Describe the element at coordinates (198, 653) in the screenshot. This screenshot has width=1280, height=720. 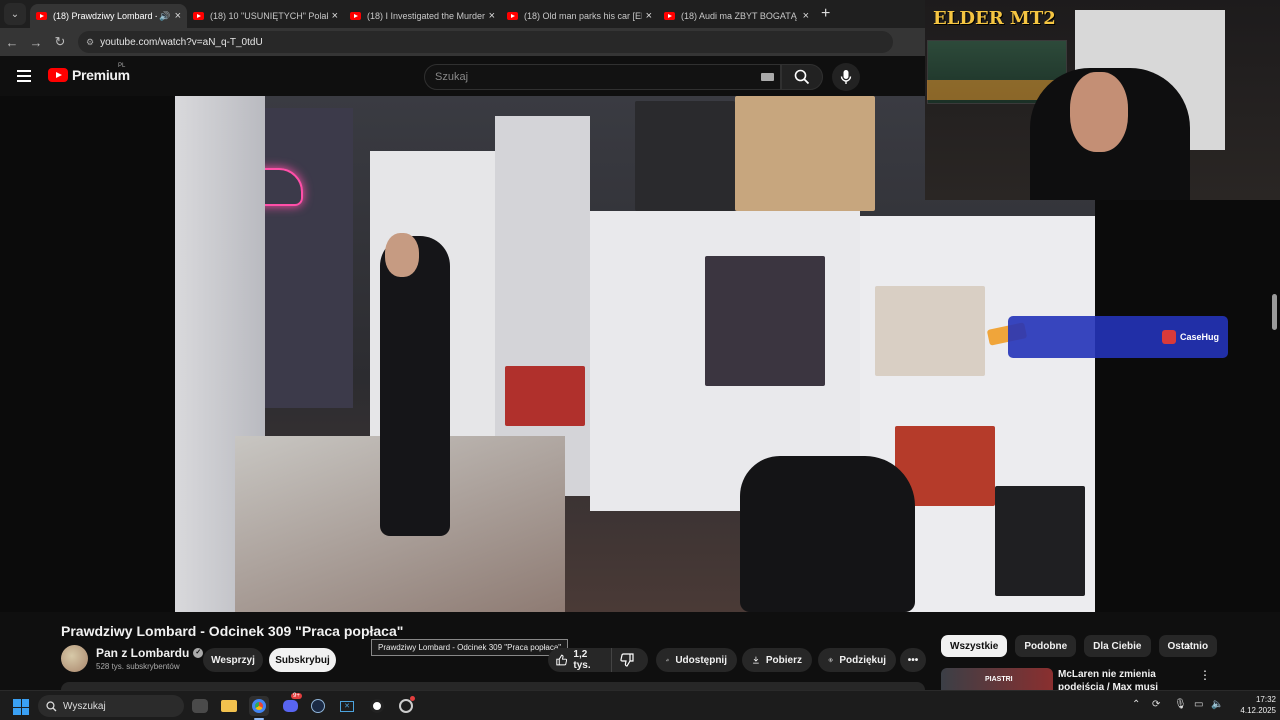
I see `verified-icon: ✓` at that location.